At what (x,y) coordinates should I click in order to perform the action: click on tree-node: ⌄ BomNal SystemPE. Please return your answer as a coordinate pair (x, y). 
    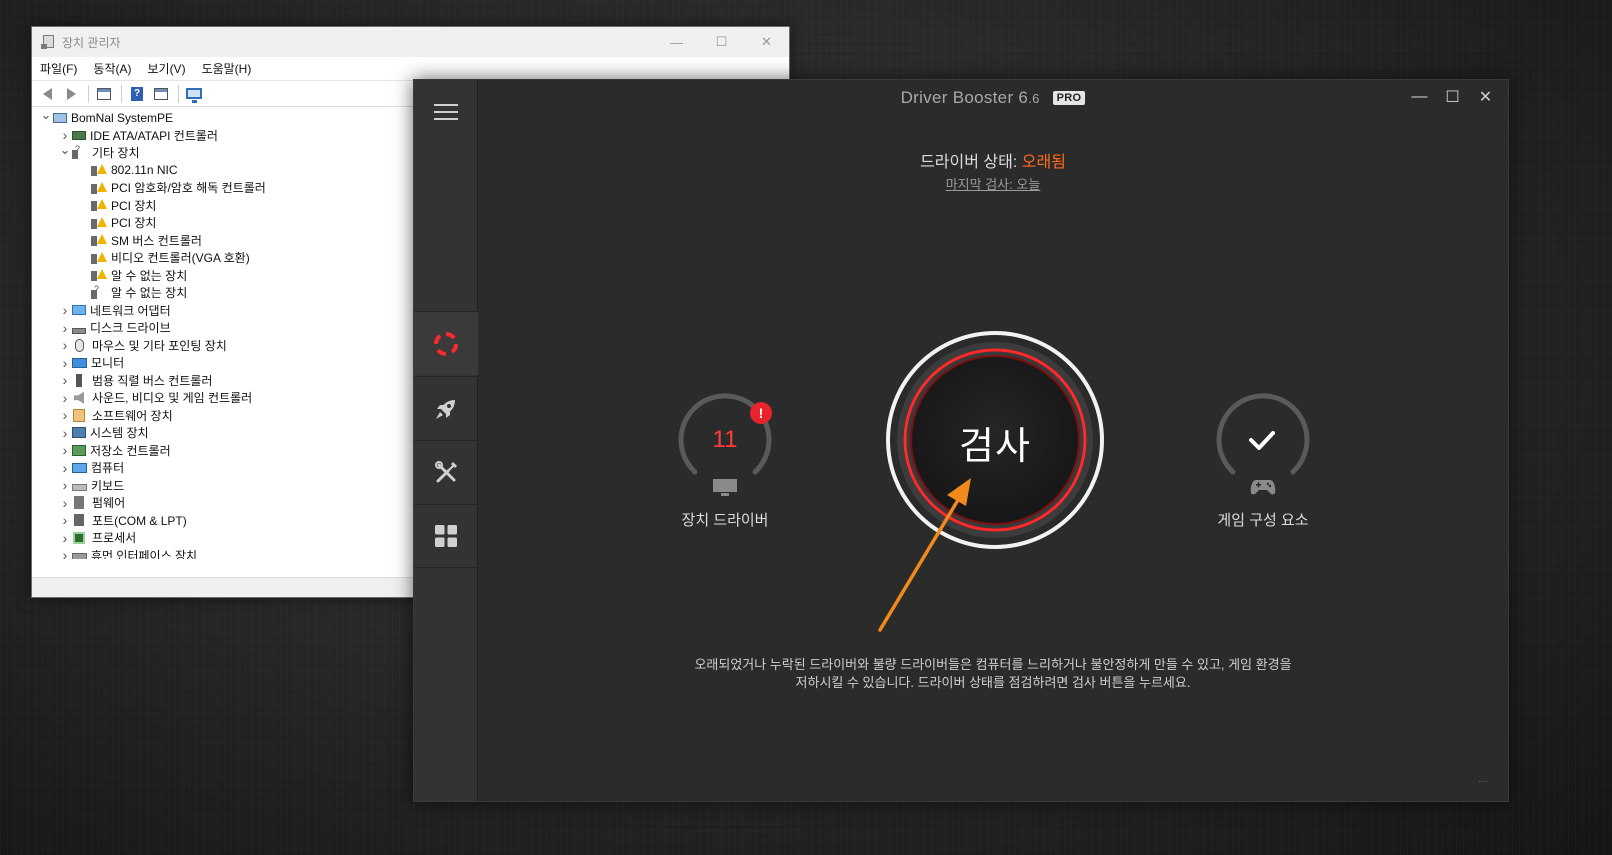
    Looking at the image, I should click on (223, 118).